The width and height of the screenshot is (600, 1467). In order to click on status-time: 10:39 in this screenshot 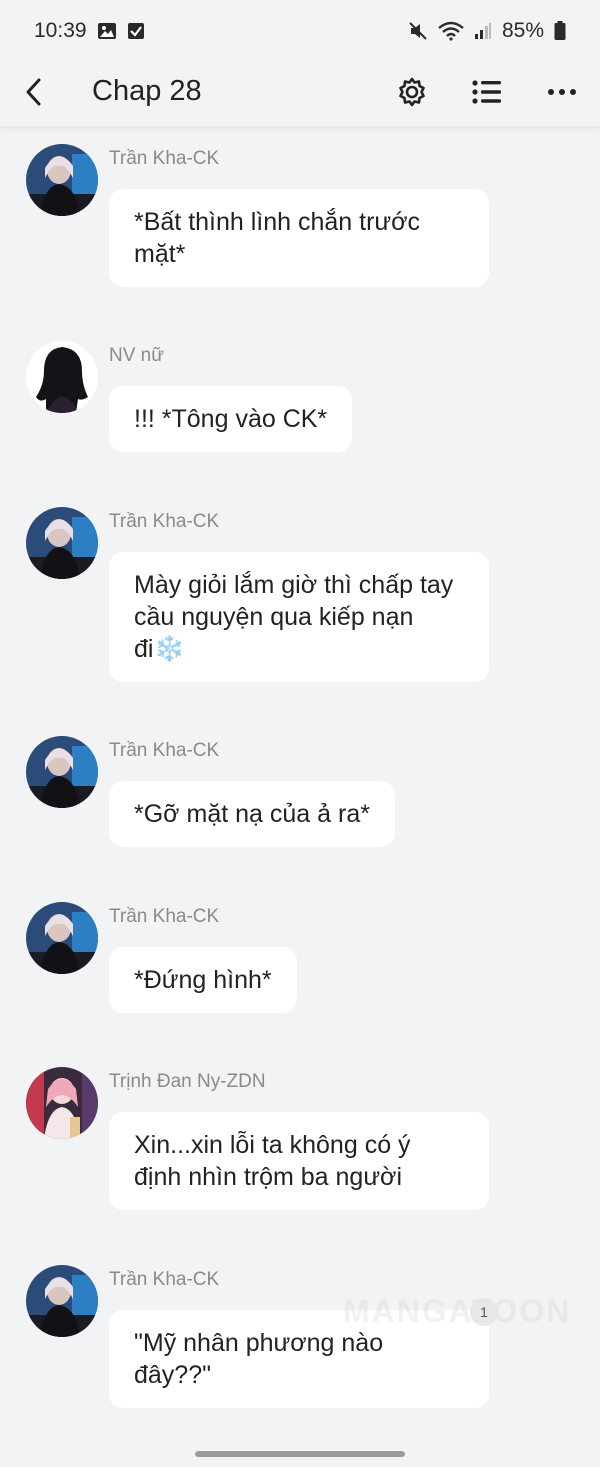, I will do `click(60, 30)`.